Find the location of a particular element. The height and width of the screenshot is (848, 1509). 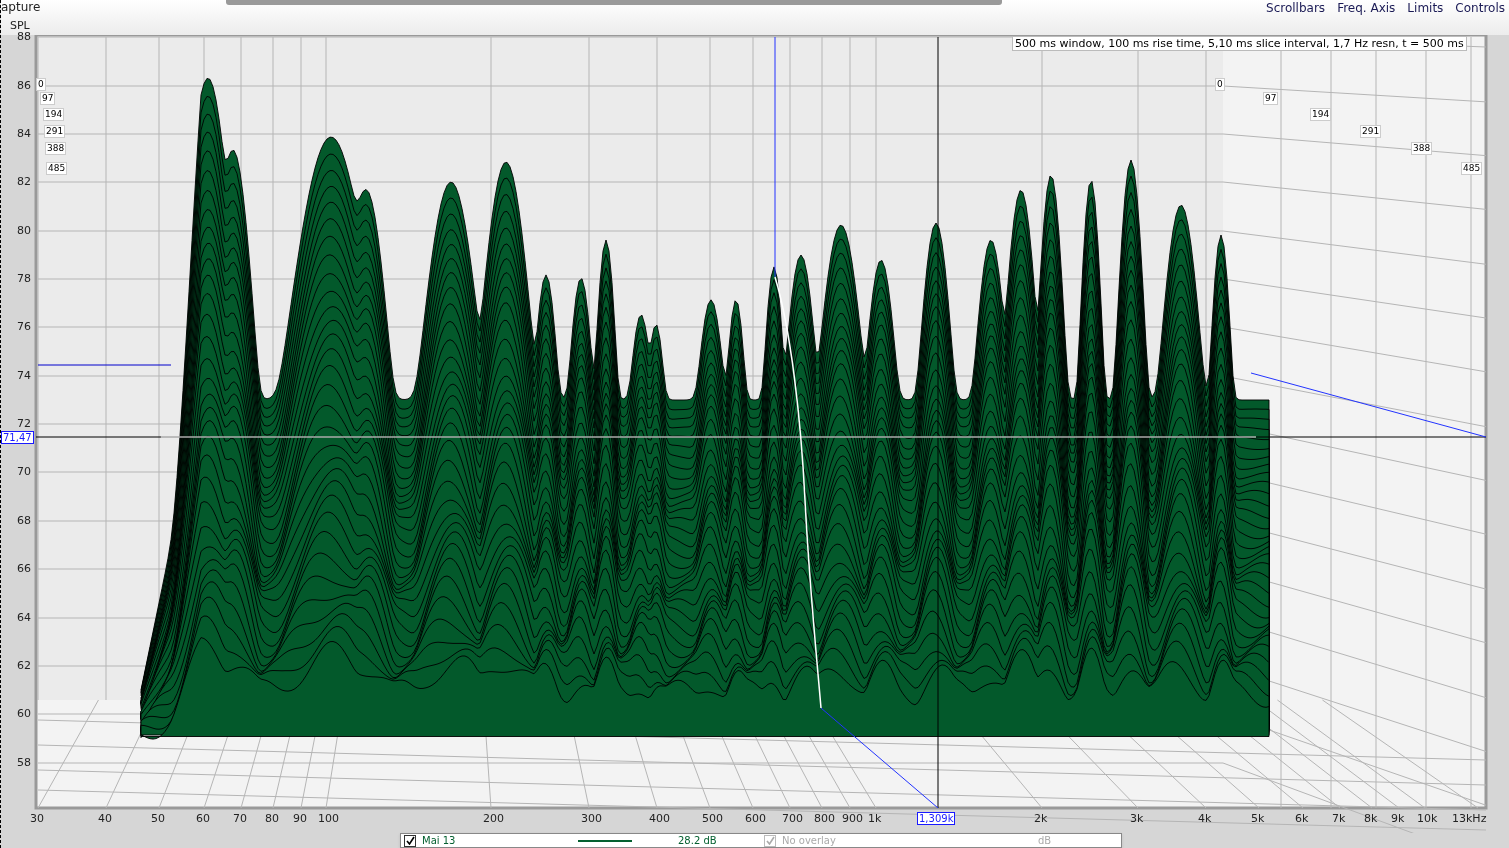

x-tick-label: 60 is located at coordinates (203, 819).